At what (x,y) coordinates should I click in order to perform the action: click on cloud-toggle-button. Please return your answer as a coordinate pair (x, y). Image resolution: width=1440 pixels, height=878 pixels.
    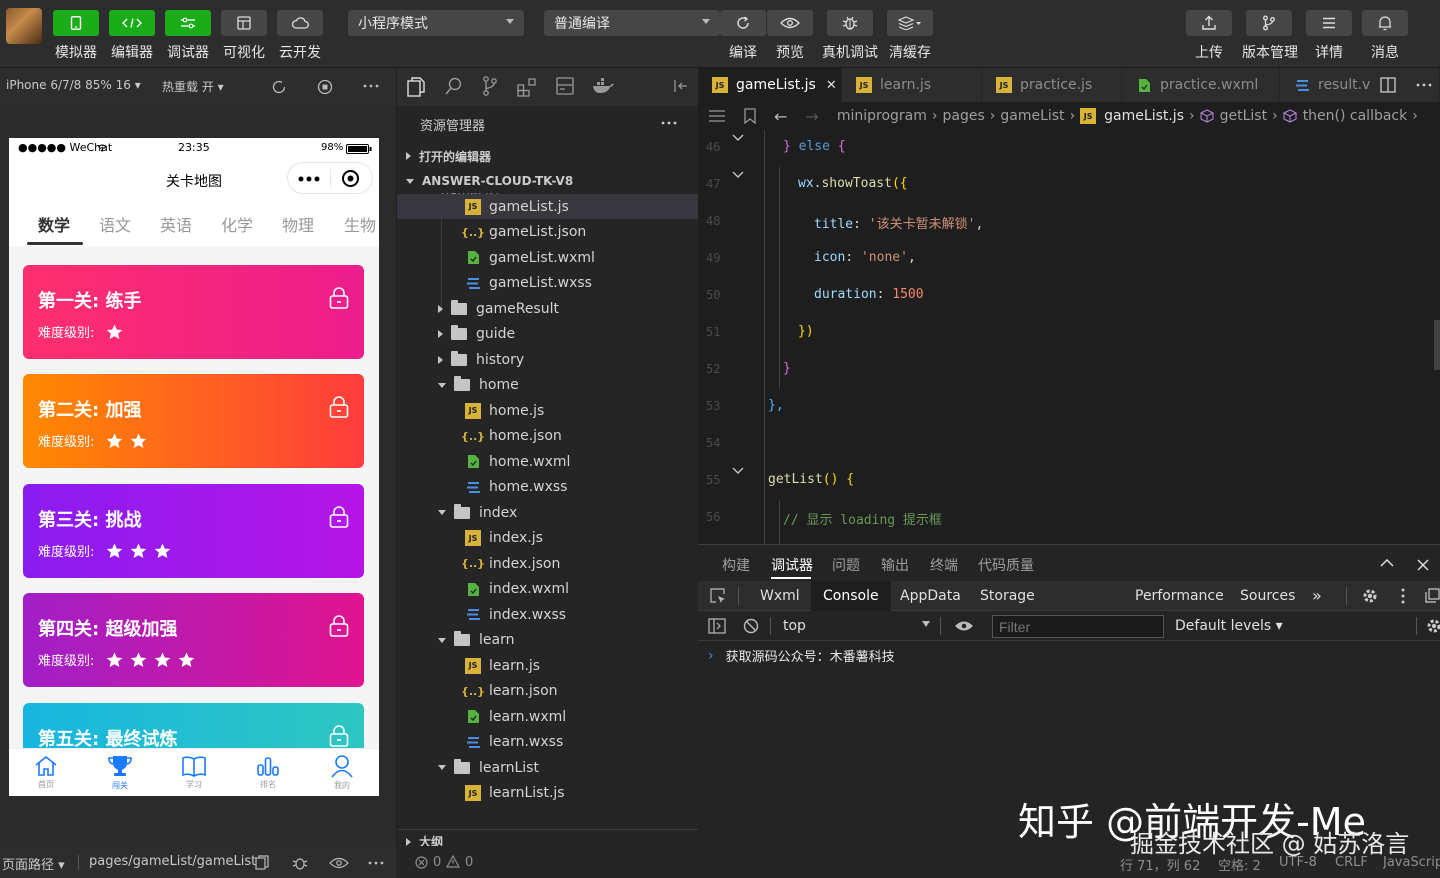
    Looking at the image, I should click on (300, 23).